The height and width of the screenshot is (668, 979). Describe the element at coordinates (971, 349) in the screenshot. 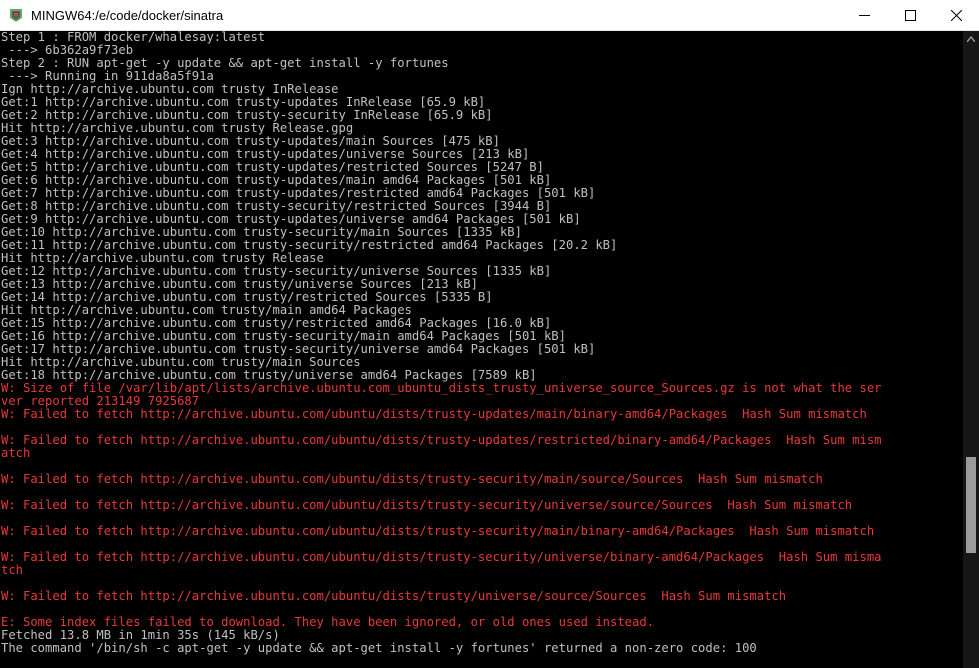

I see `vertical-scrollbar` at that location.